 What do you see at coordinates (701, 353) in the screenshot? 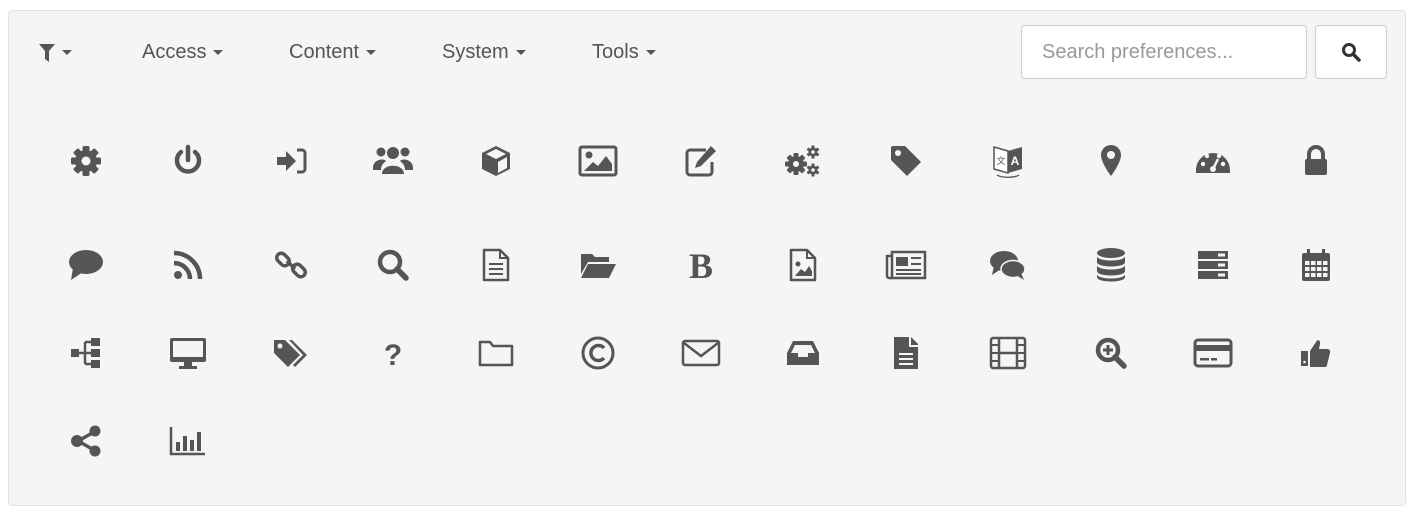
I see `envelope-icon` at bounding box center [701, 353].